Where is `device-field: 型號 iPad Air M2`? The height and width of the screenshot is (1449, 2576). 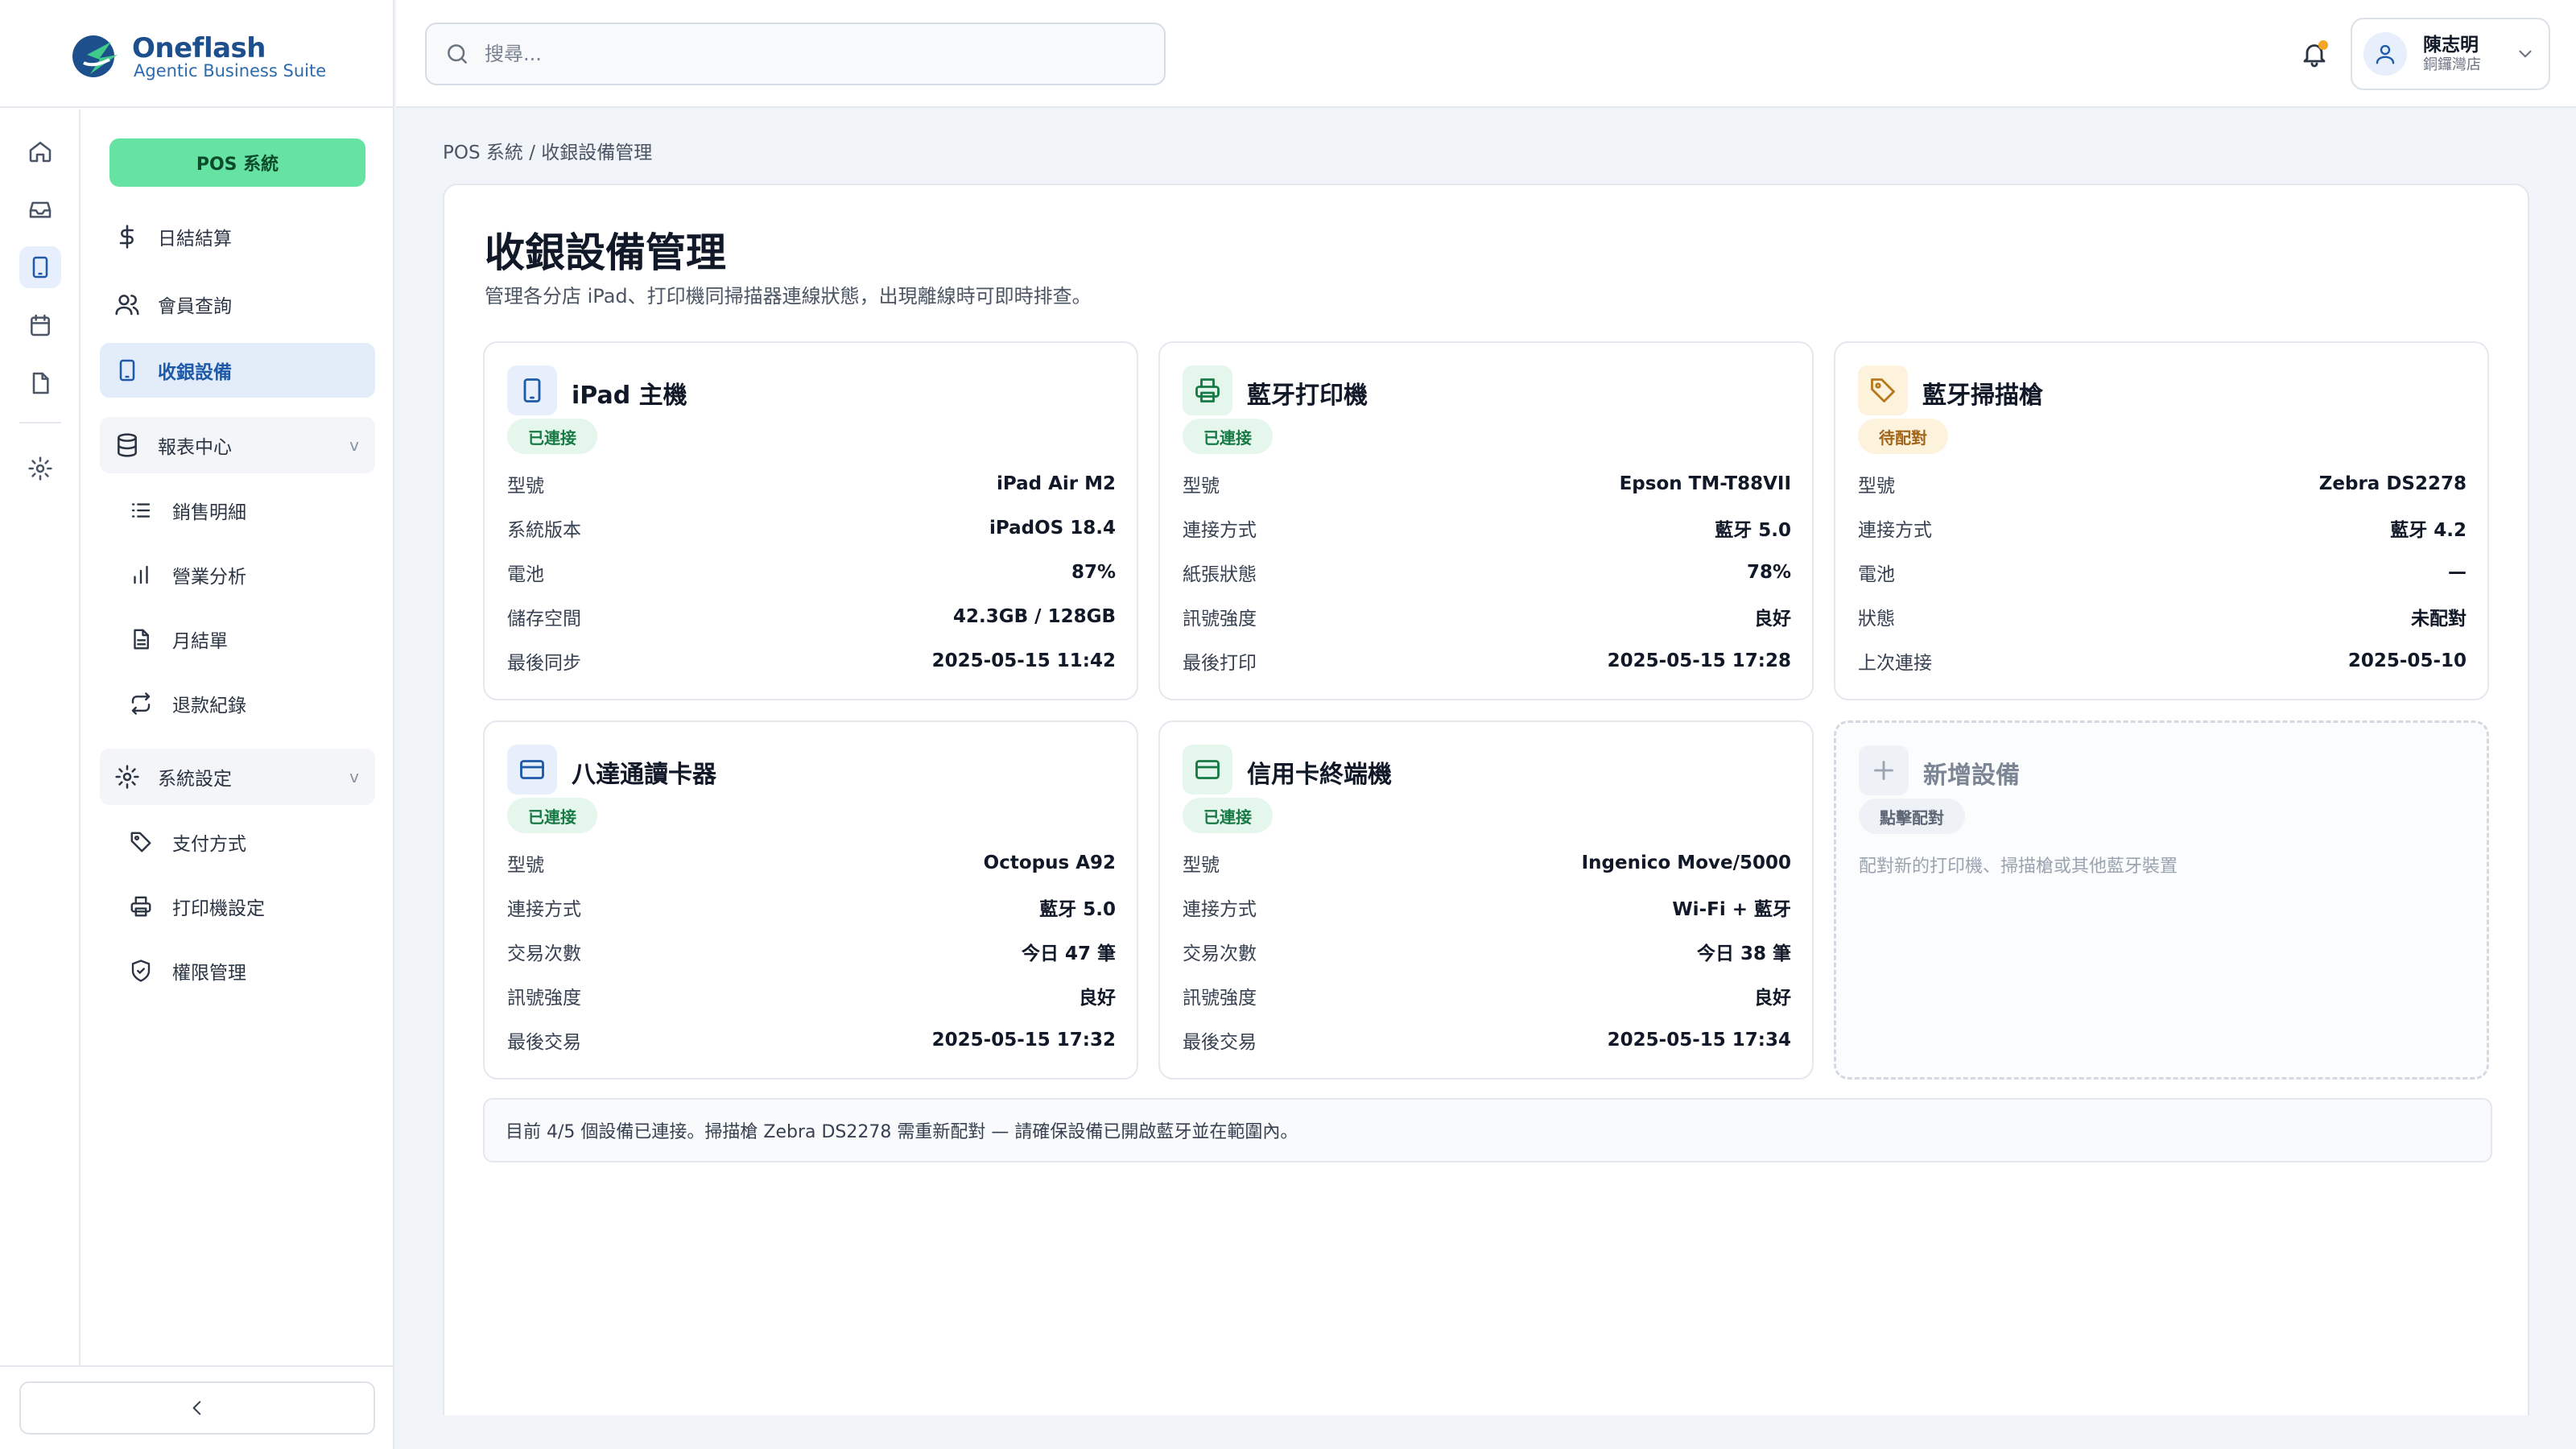
device-field: 型號 iPad Air M2 is located at coordinates (811, 484).